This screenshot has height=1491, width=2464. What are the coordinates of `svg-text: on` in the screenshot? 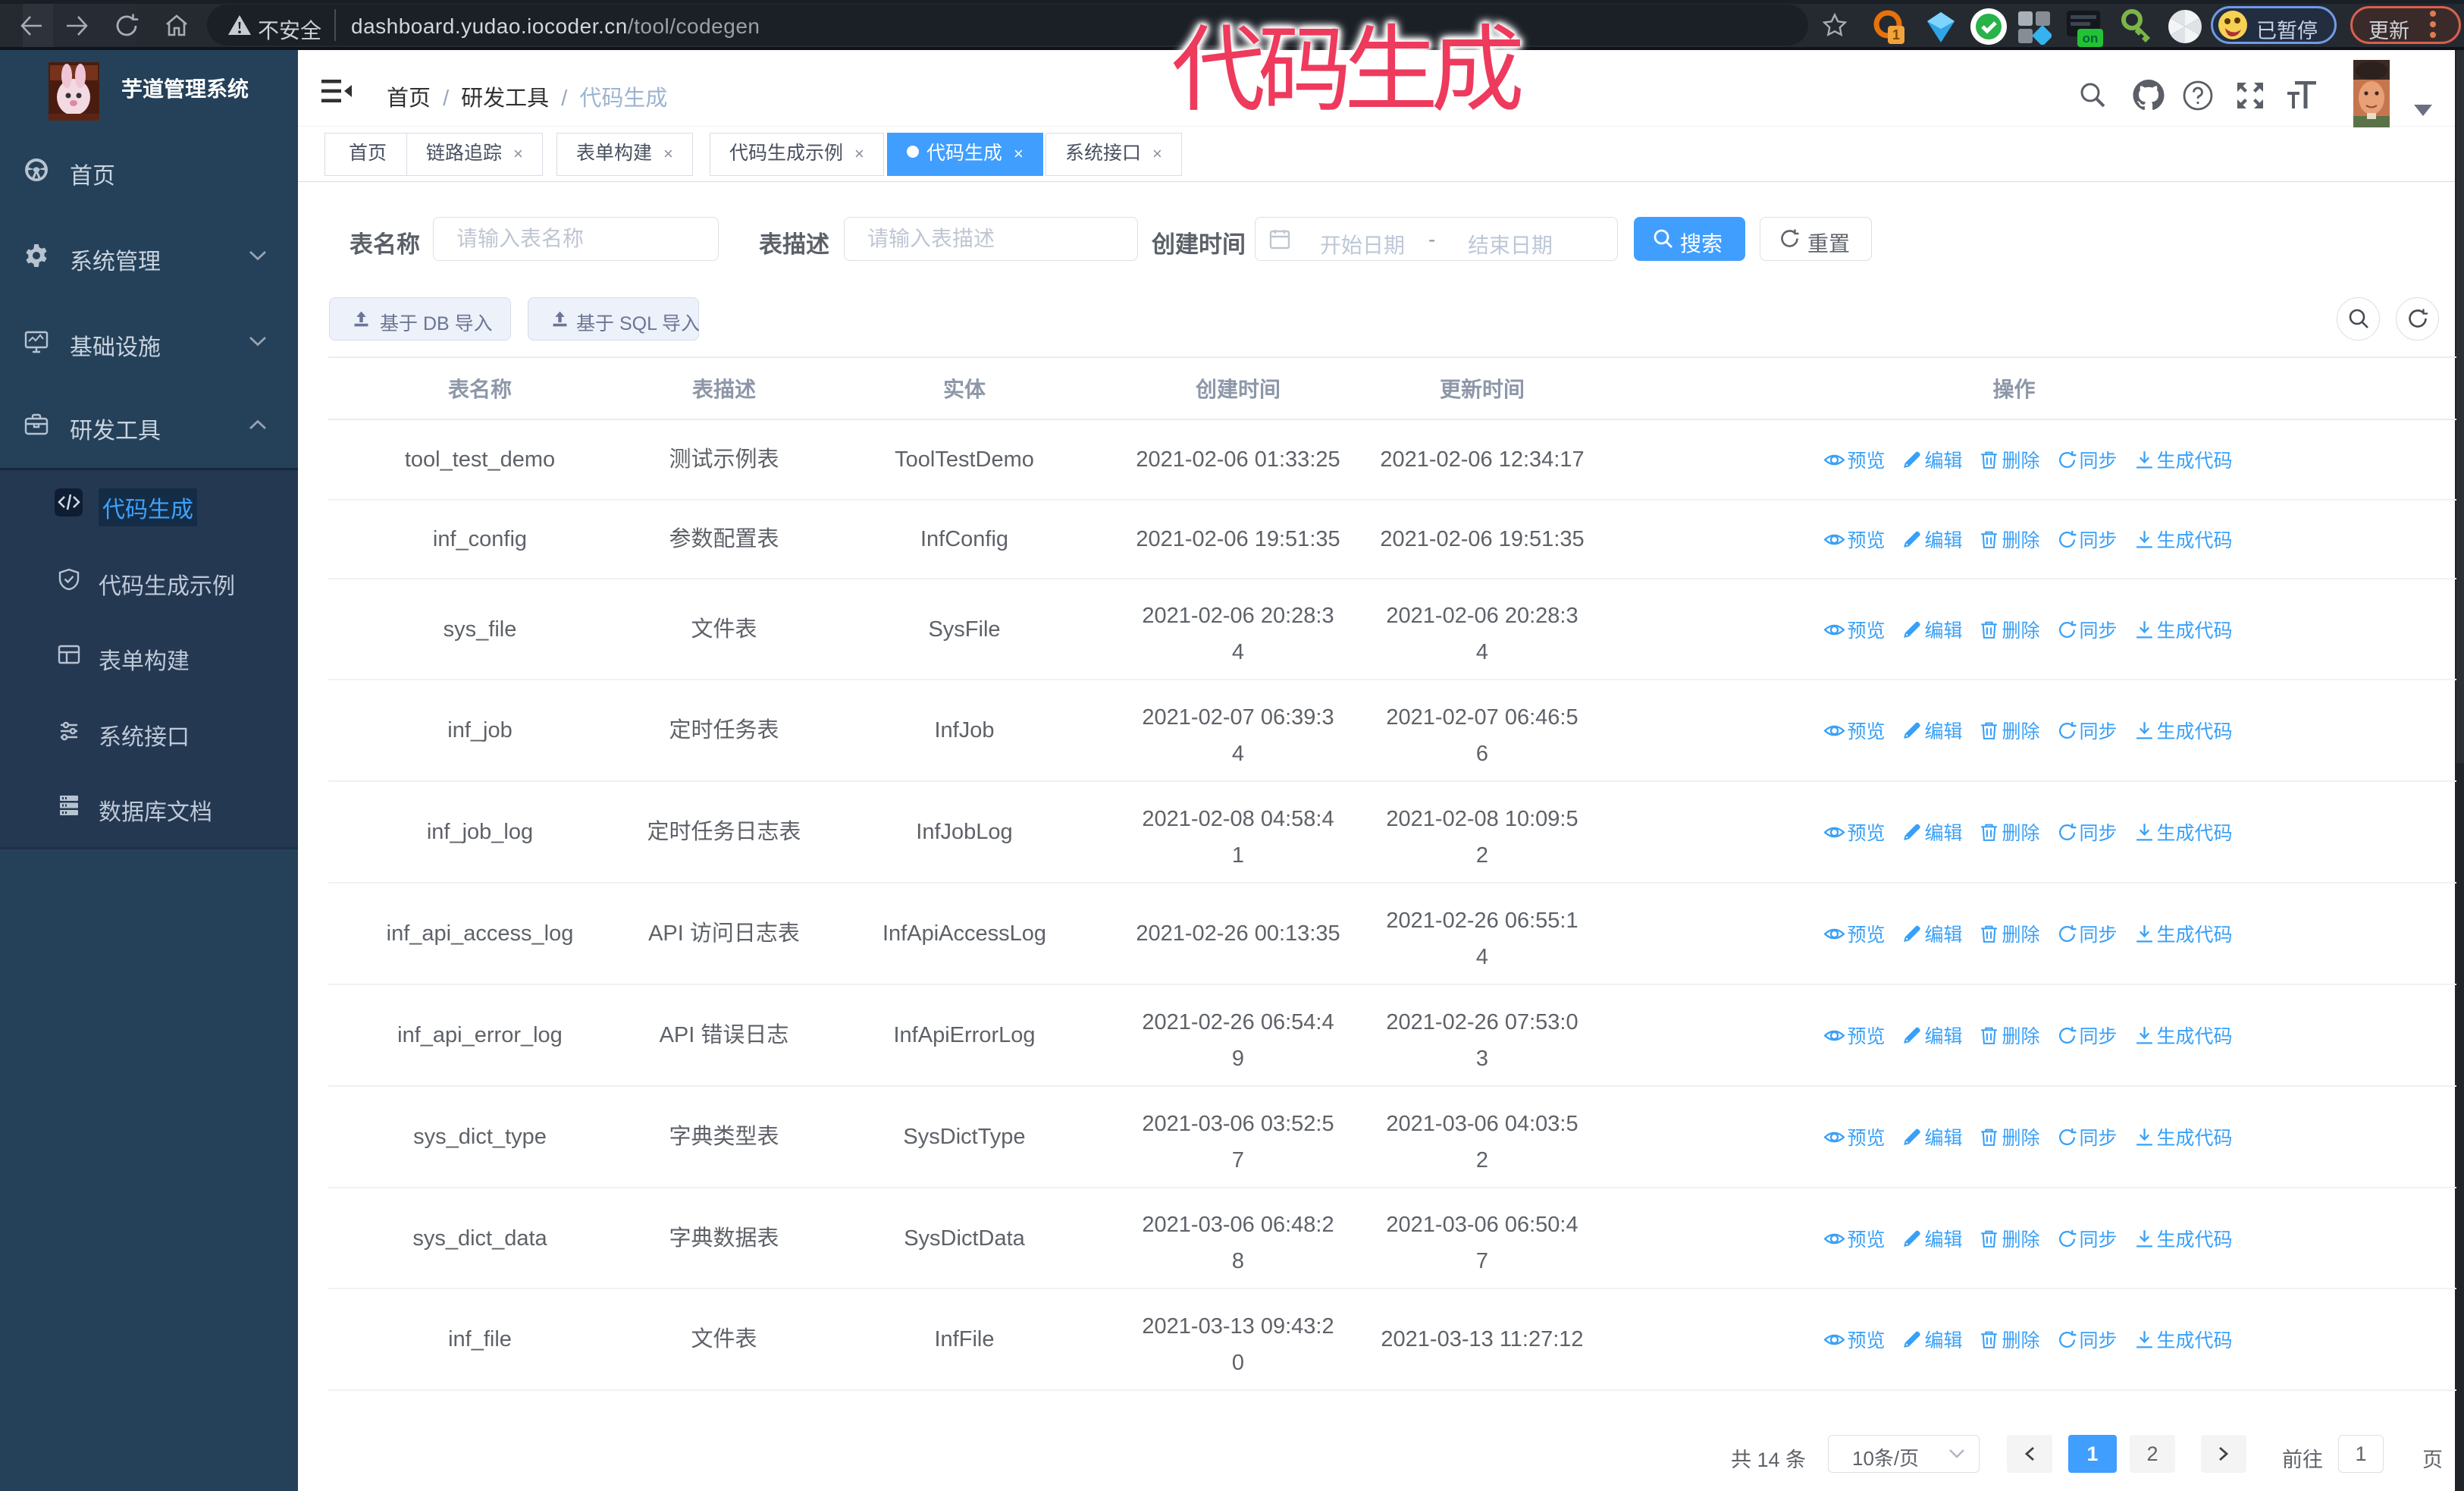 It's located at (2091, 38).